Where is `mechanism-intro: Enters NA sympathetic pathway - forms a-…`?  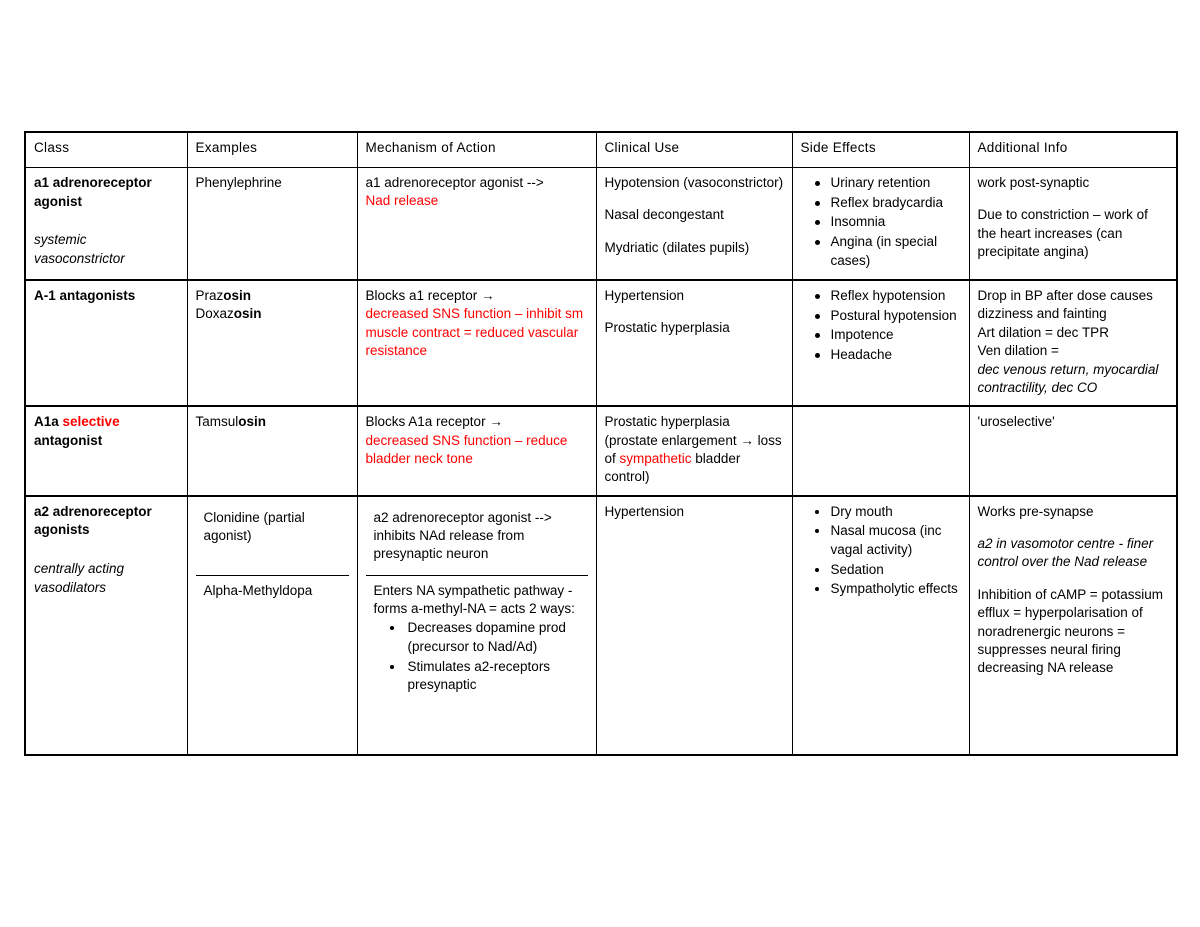
mechanism-intro: Enters NA sympathetic pathway - forms a-… is located at coordinates (474, 599).